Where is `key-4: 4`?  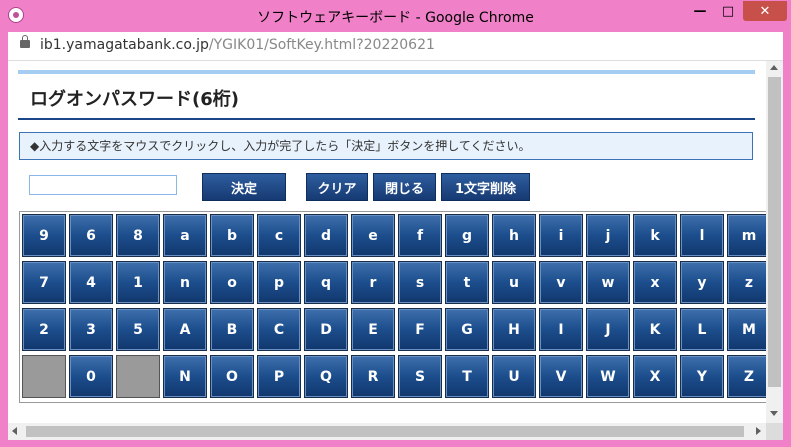 key-4: 4 is located at coordinates (91, 282).